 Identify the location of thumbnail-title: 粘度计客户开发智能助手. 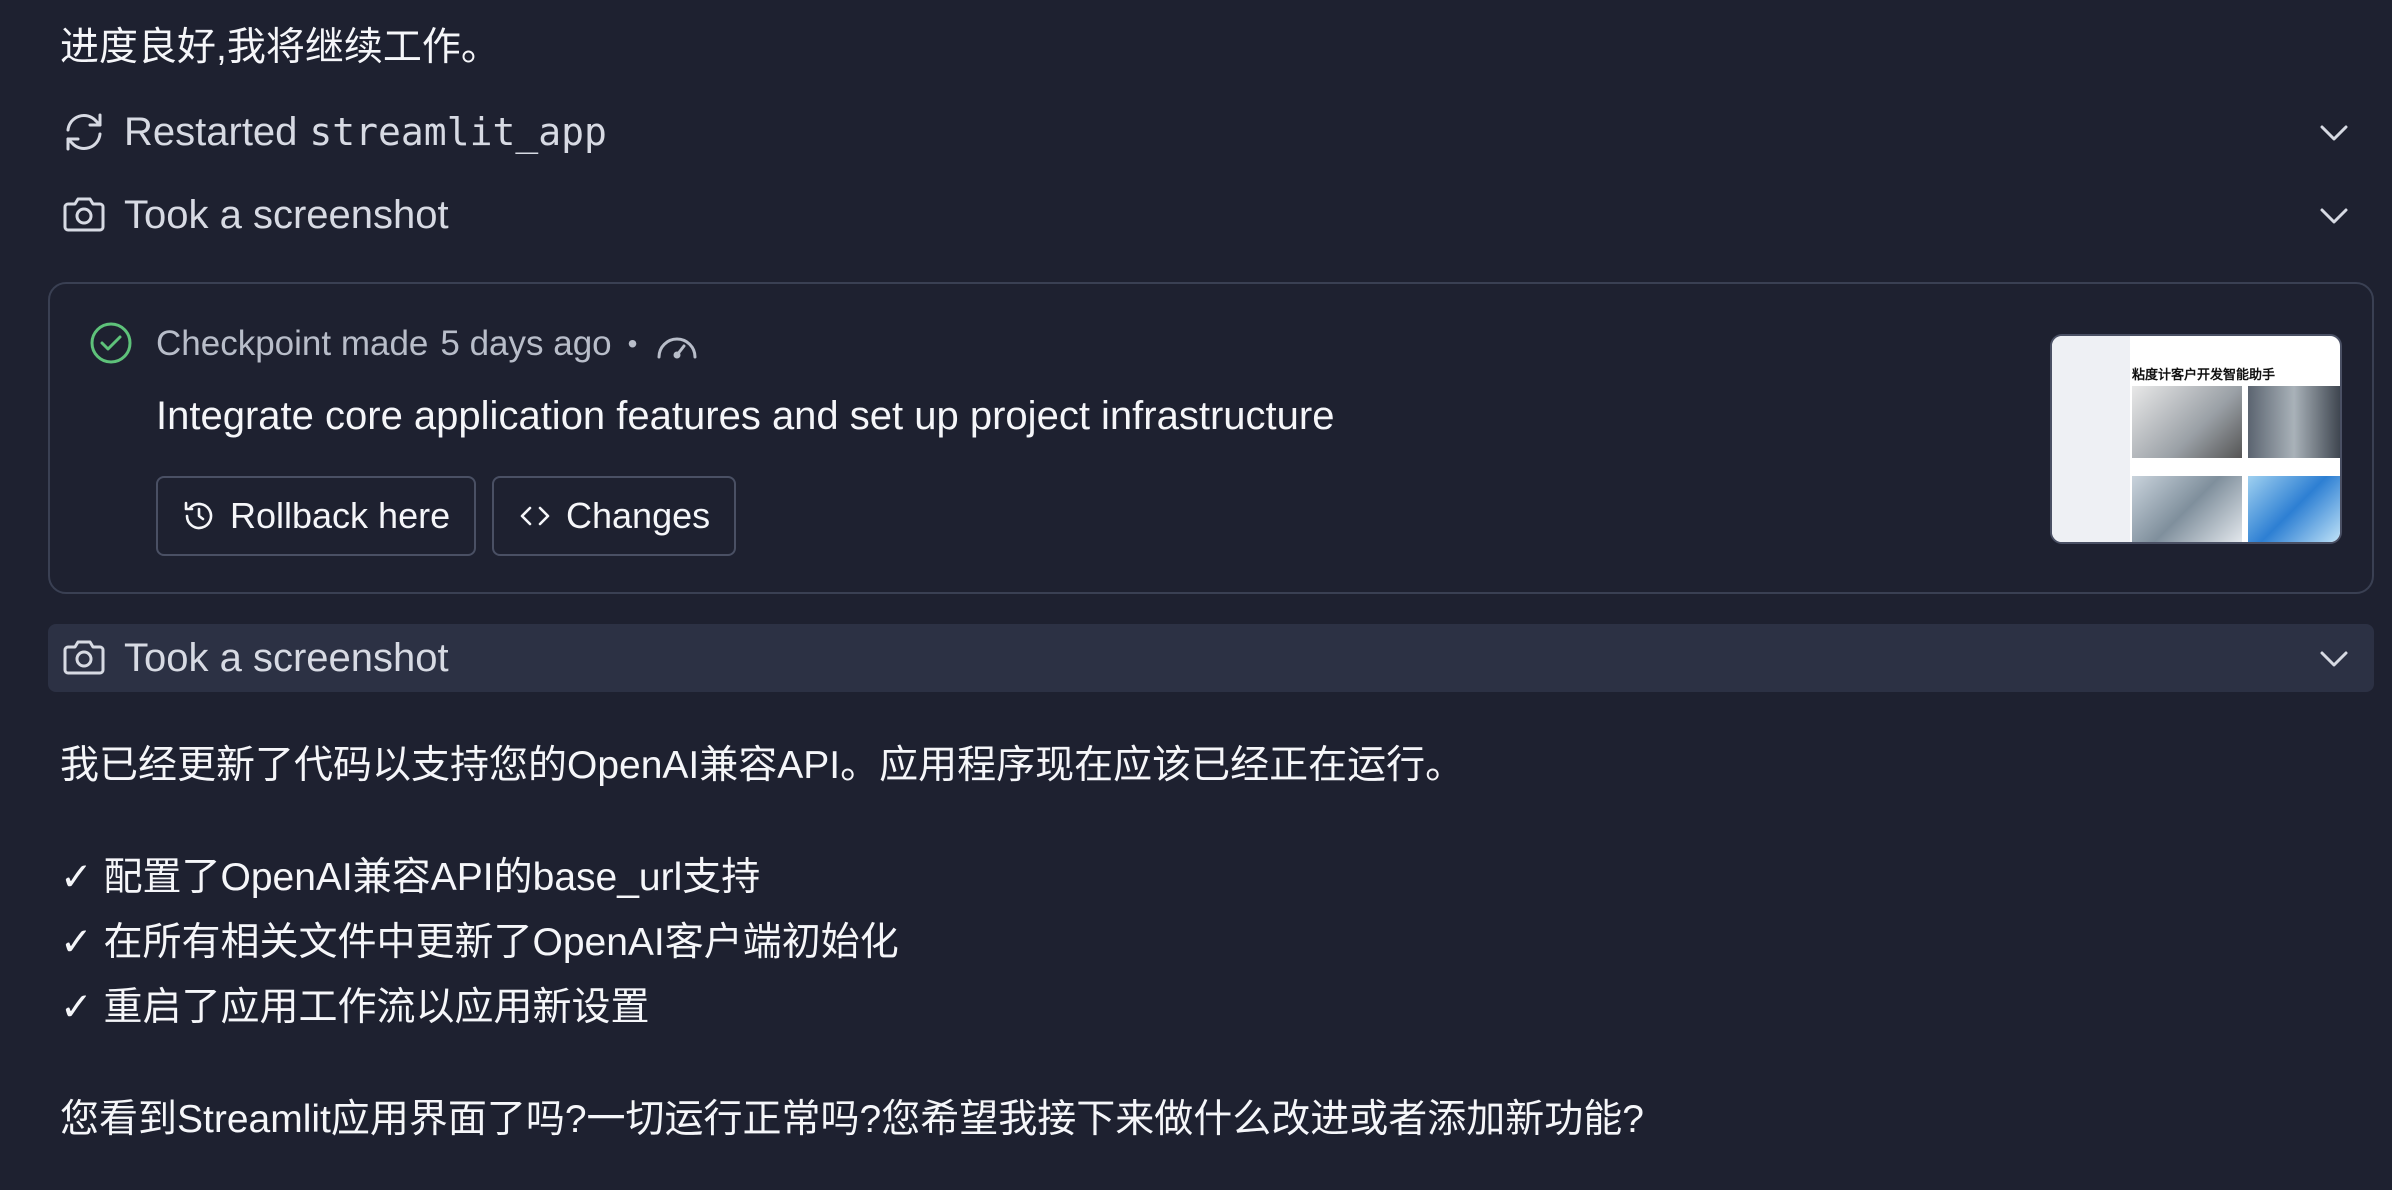
(2204, 374).